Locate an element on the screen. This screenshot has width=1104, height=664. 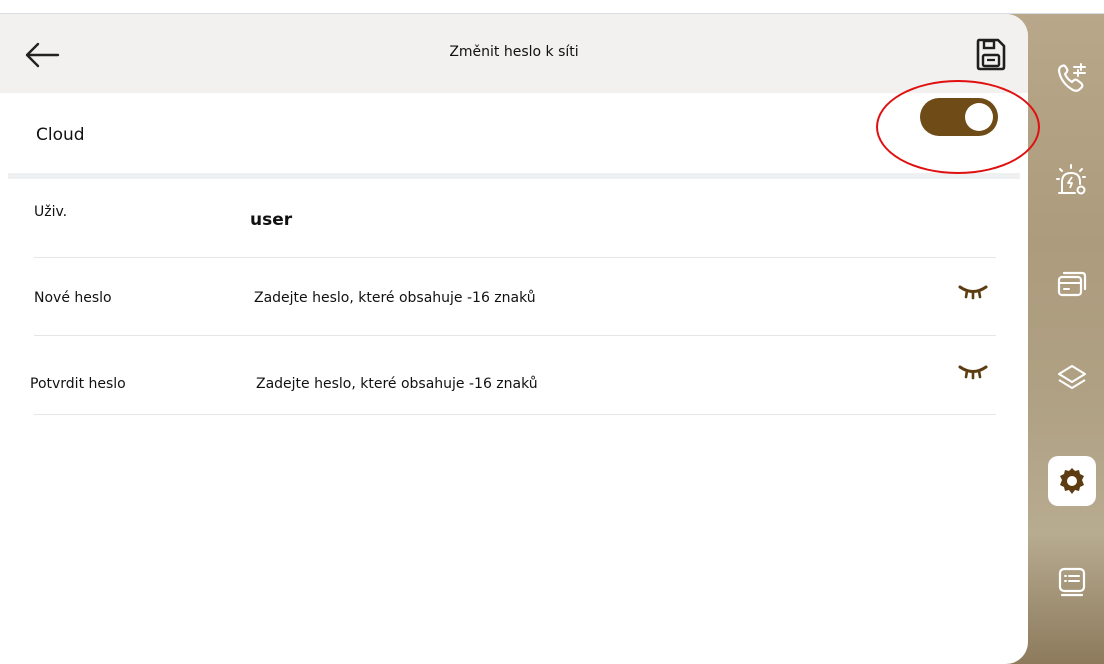
card-icon is located at coordinates (1072, 284).